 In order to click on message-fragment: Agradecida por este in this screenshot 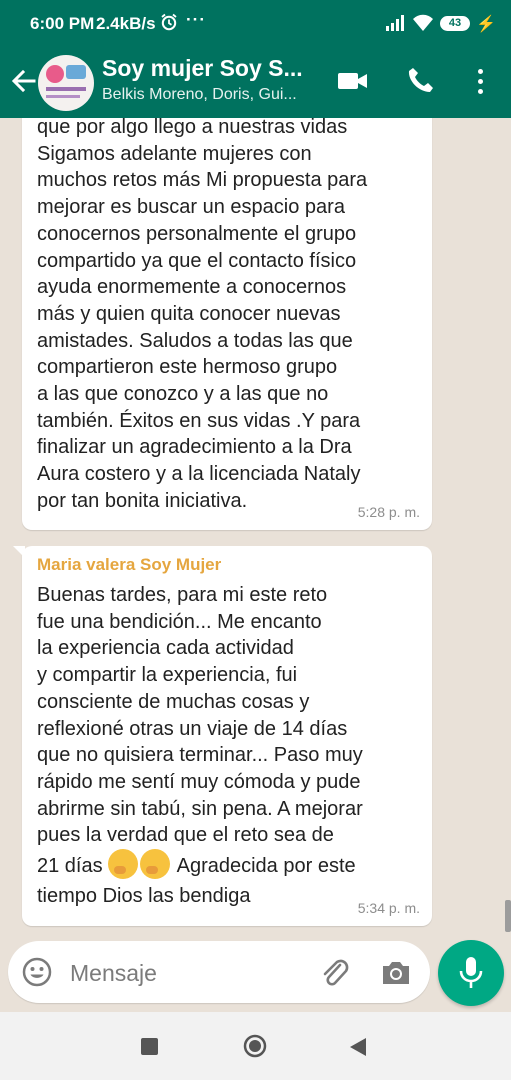, I will do `click(266, 866)`.